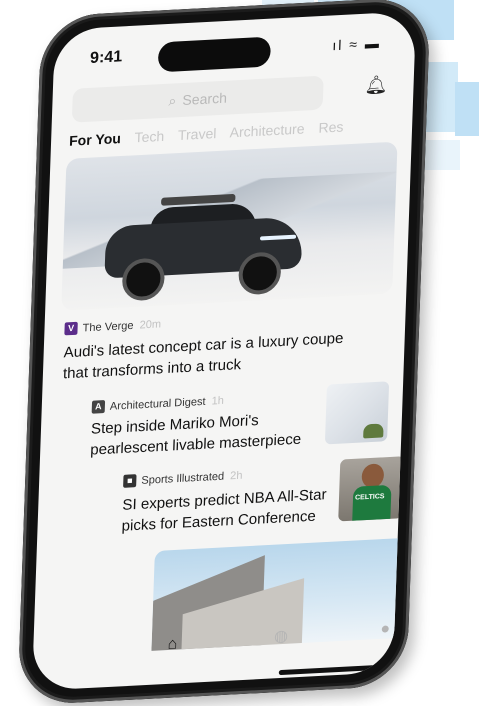  I want to click on globe-icon: ◍, so click(281, 636).